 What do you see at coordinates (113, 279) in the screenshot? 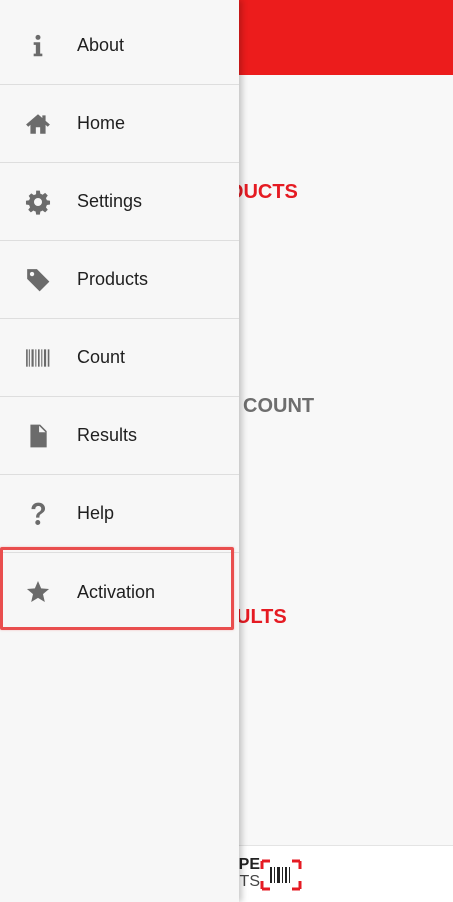
I see `drawer-item-label: Products` at bounding box center [113, 279].